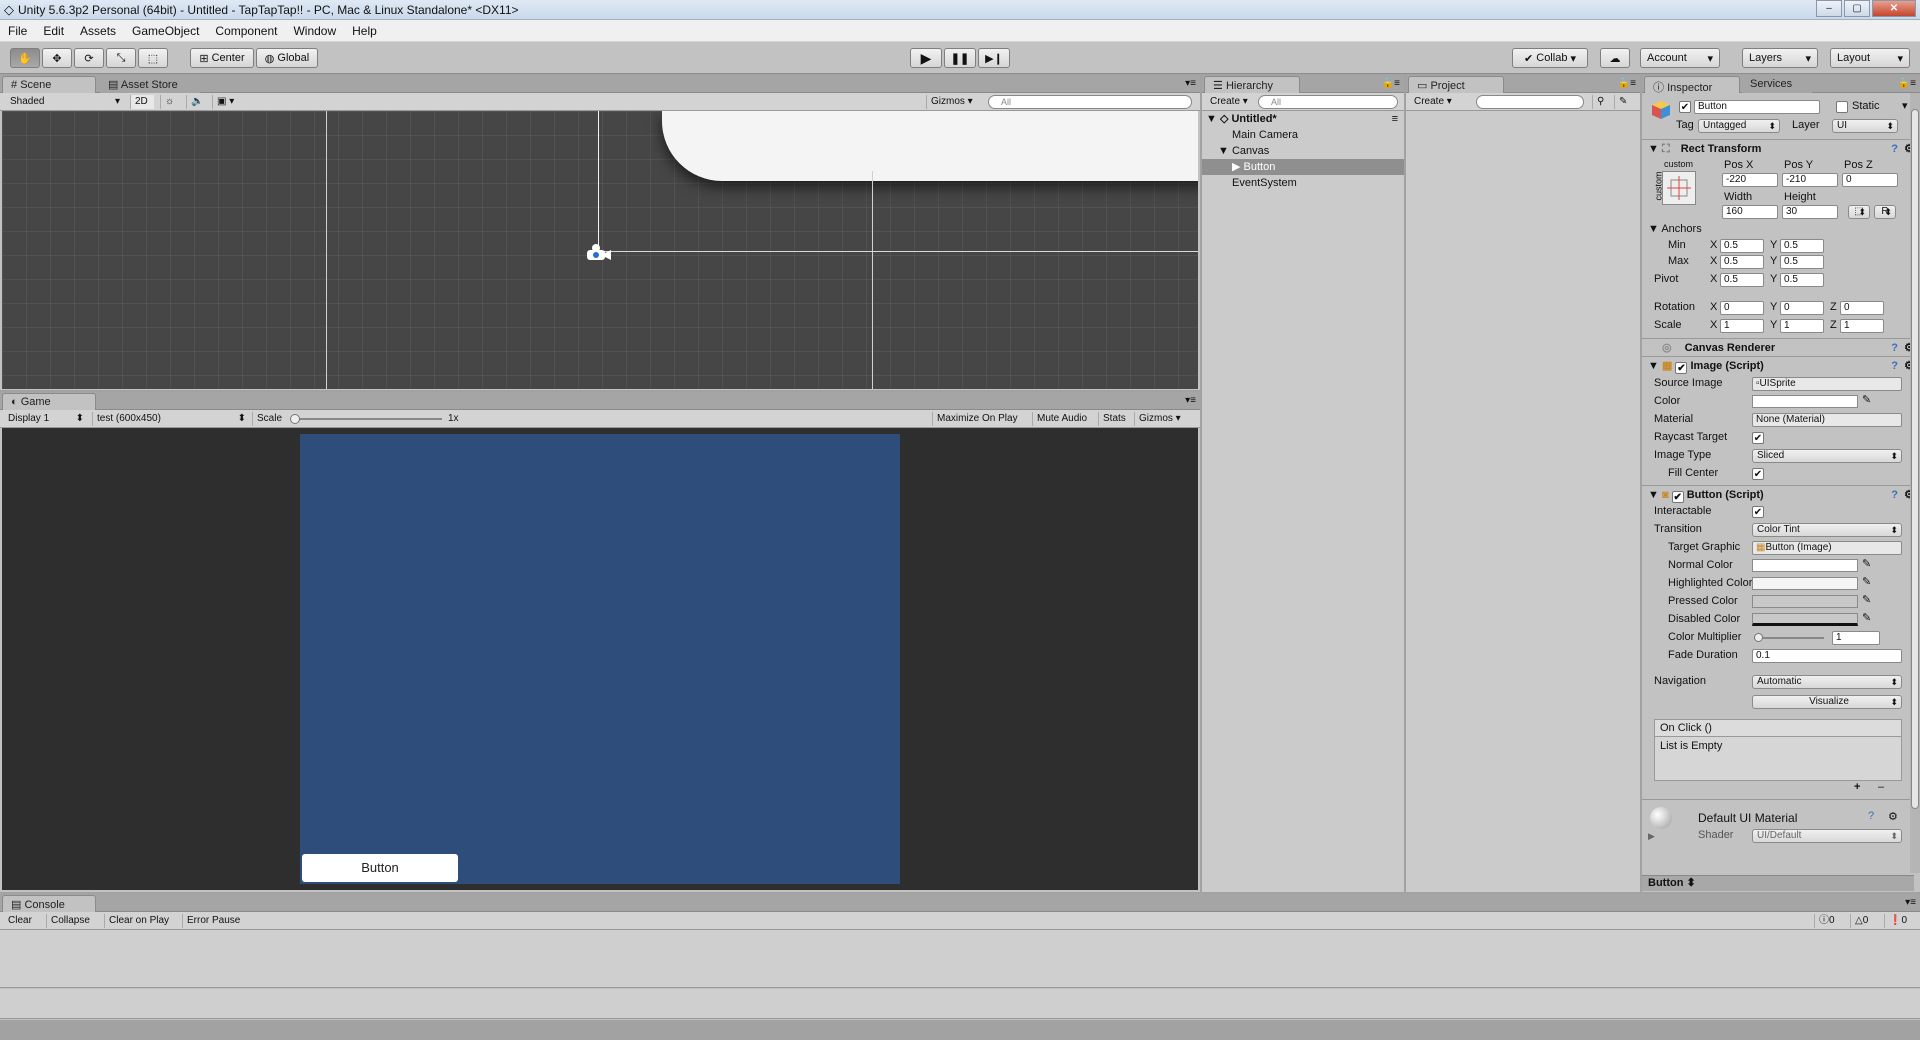 Image resolution: width=1920 pixels, height=1040 pixels. Describe the element at coordinates (1881, 787) in the screenshot. I see `onclick-remove-button: –` at that location.